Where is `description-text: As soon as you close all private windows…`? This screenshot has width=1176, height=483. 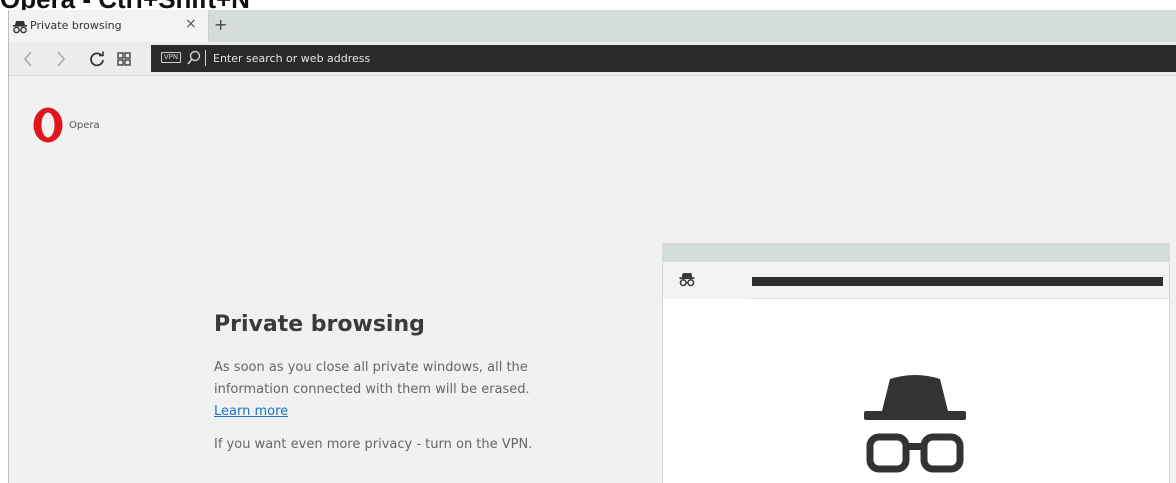
description-text: As soon as you close all private windows… is located at coordinates (404, 390).